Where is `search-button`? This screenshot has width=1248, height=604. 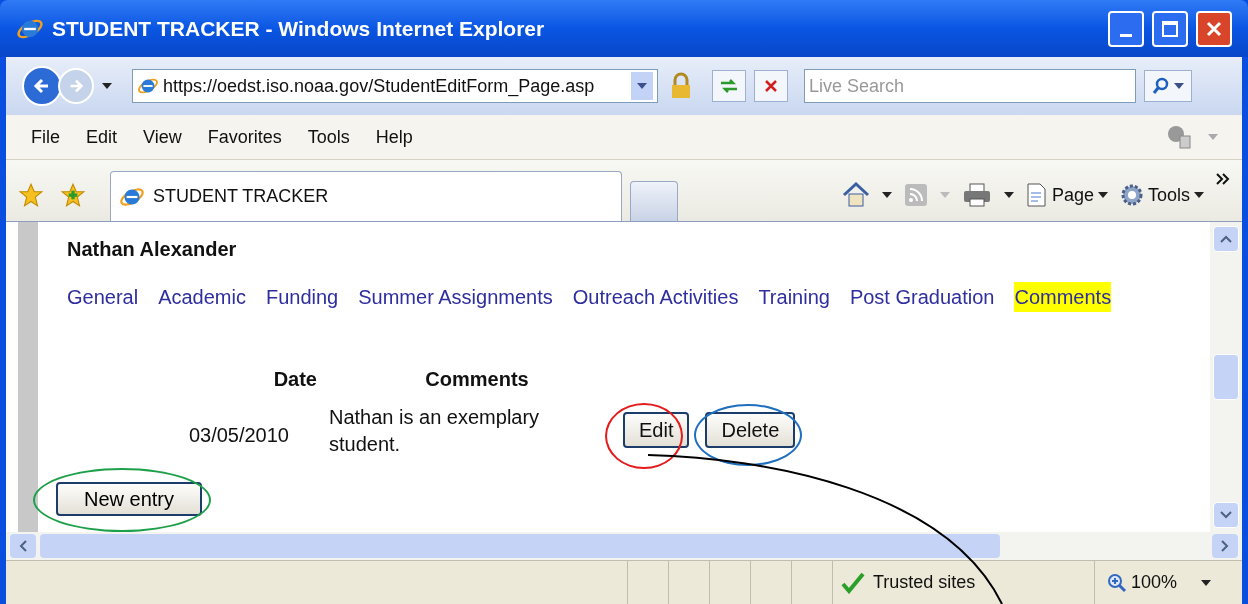 search-button is located at coordinates (1168, 86).